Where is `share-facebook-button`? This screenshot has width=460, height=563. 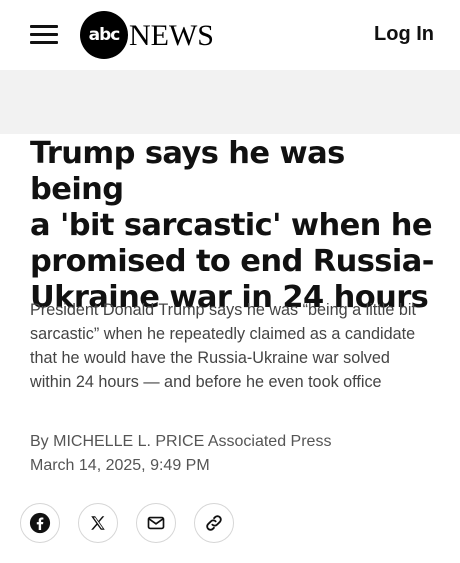
share-facebook-button is located at coordinates (40, 523).